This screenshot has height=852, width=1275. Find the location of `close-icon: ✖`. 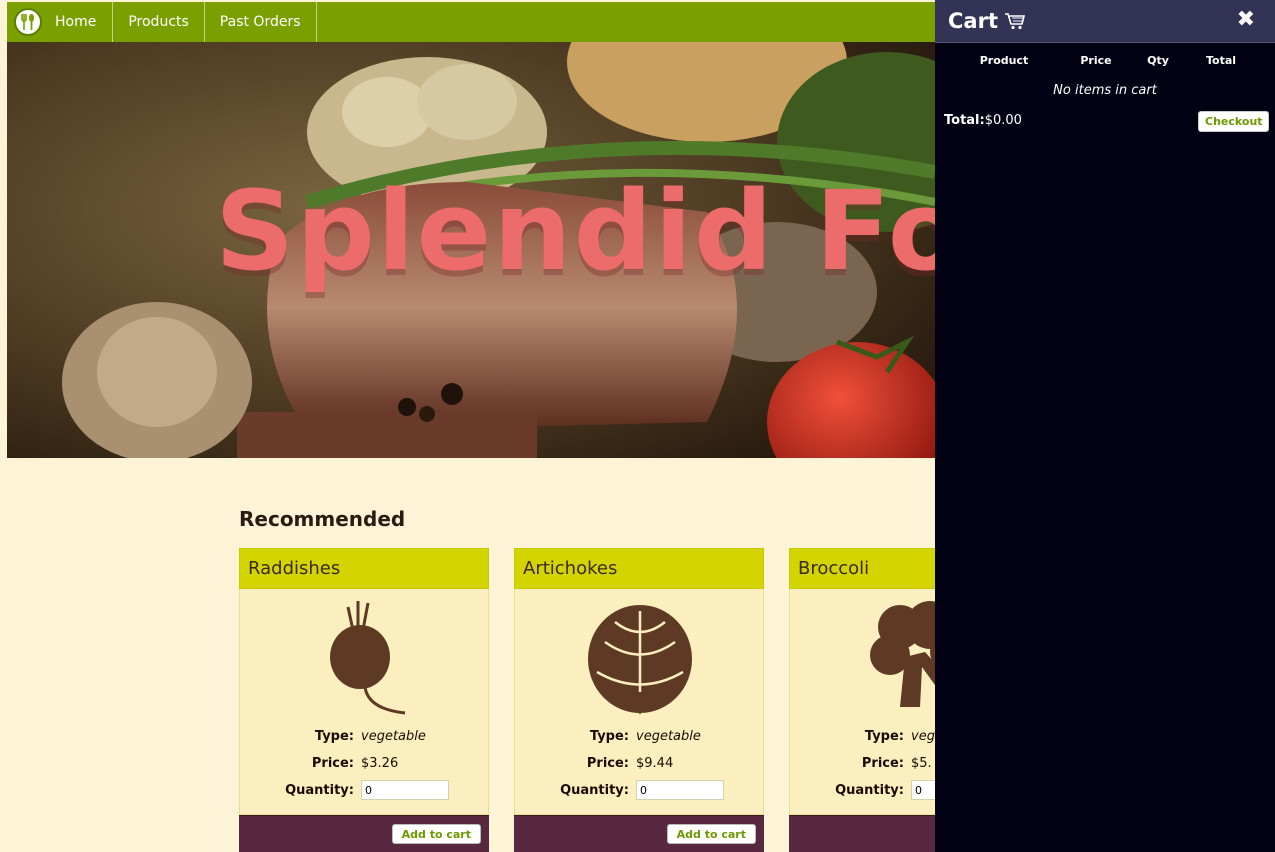

close-icon: ✖ is located at coordinates (1246, 20).